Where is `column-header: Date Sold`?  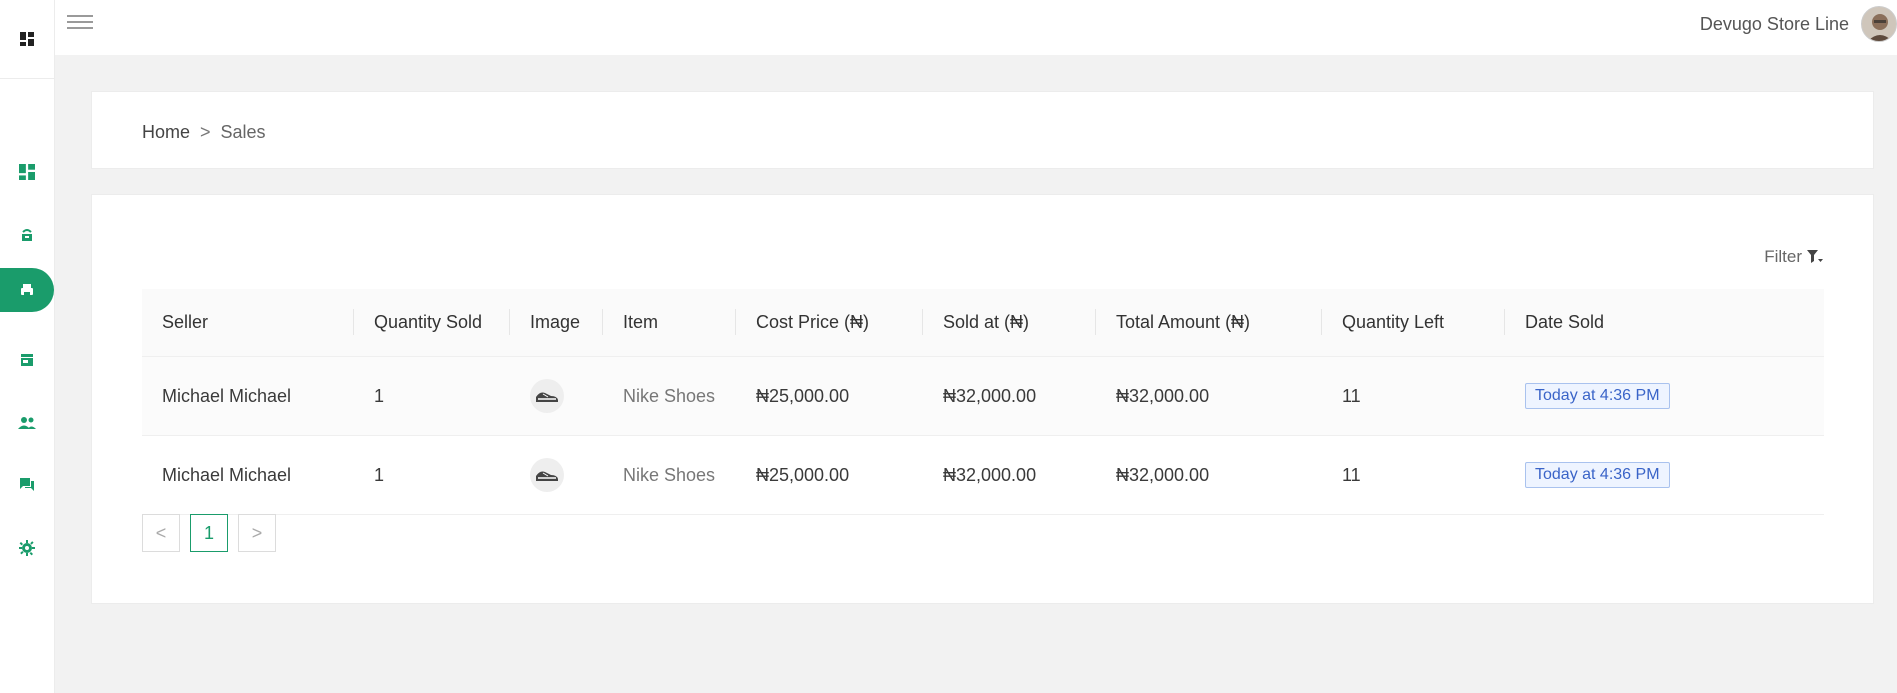
column-header: Date Sold is located at coordinates (1664, 323).